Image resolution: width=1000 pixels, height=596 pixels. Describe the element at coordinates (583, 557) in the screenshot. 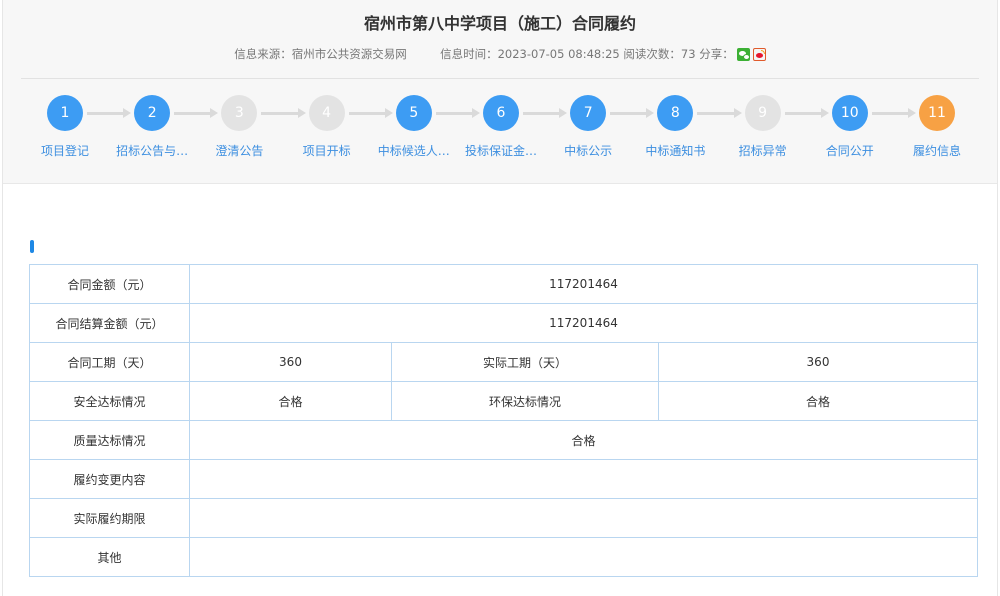

I see `other-value` at that location.